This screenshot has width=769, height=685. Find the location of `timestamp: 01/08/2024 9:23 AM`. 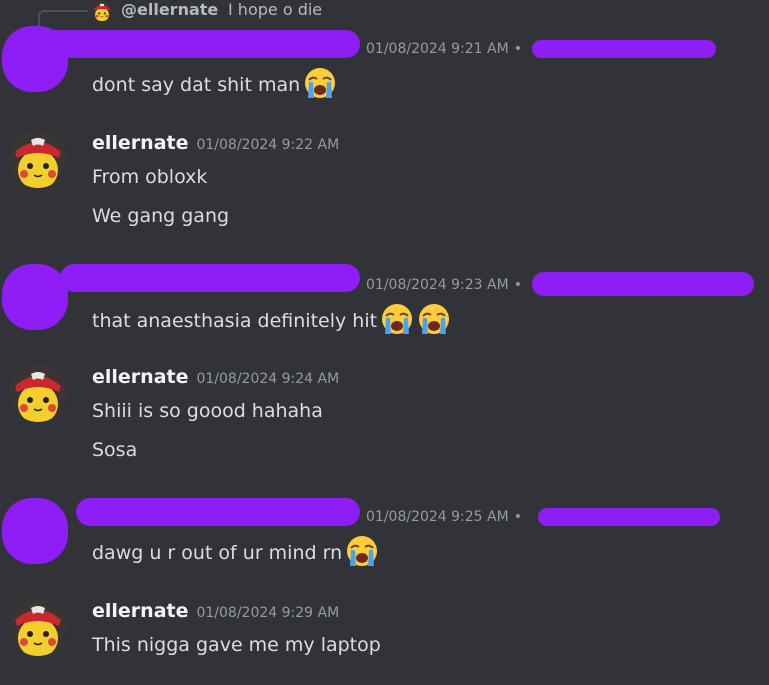

timestamp: 01/08/2024 9:23 AM is located at coordinates (437, 285).